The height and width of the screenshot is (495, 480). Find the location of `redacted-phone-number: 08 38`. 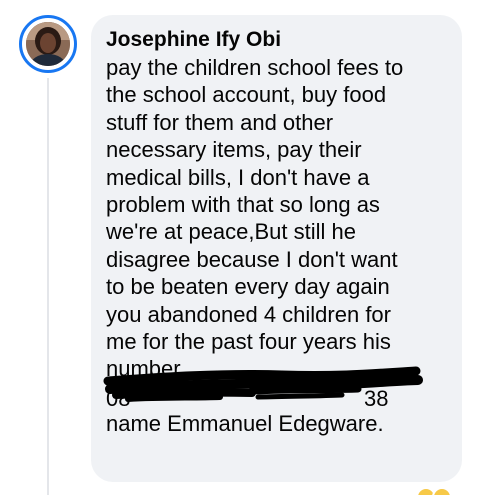

redacted-phone-number: 08 38 is located at coordinates (274, 388).